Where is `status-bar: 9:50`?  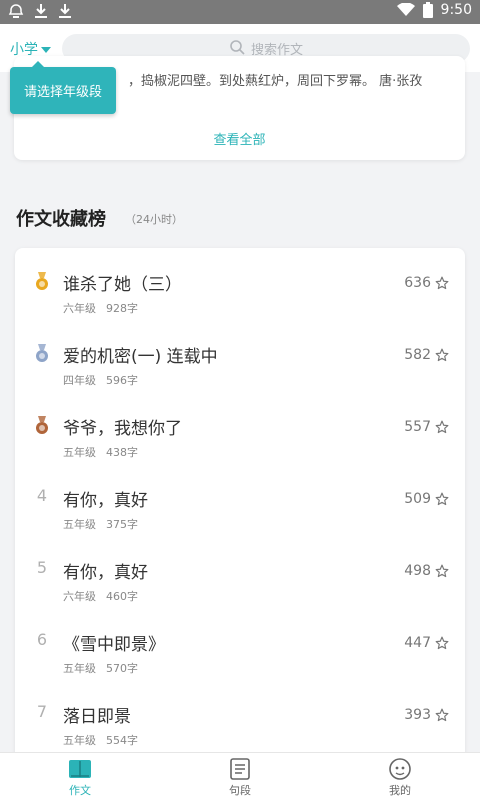 status-bar: 9:50 is located at coordinates (240, 12).